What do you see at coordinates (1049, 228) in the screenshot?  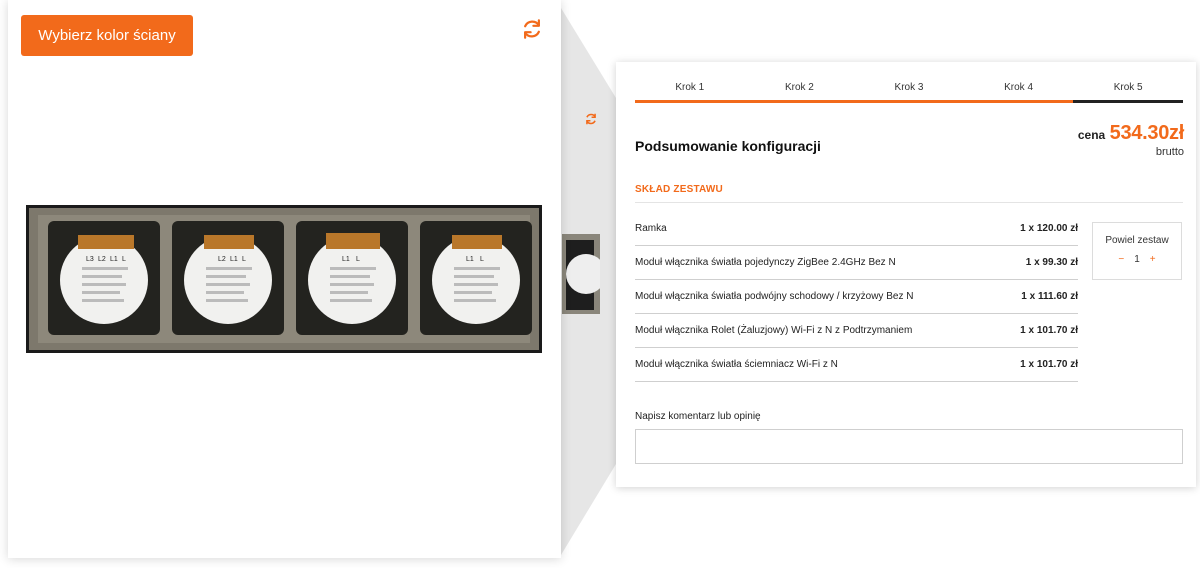 I see `item-qty-price: 1 x 120.00 zł` at bounding box center [1049, 228].